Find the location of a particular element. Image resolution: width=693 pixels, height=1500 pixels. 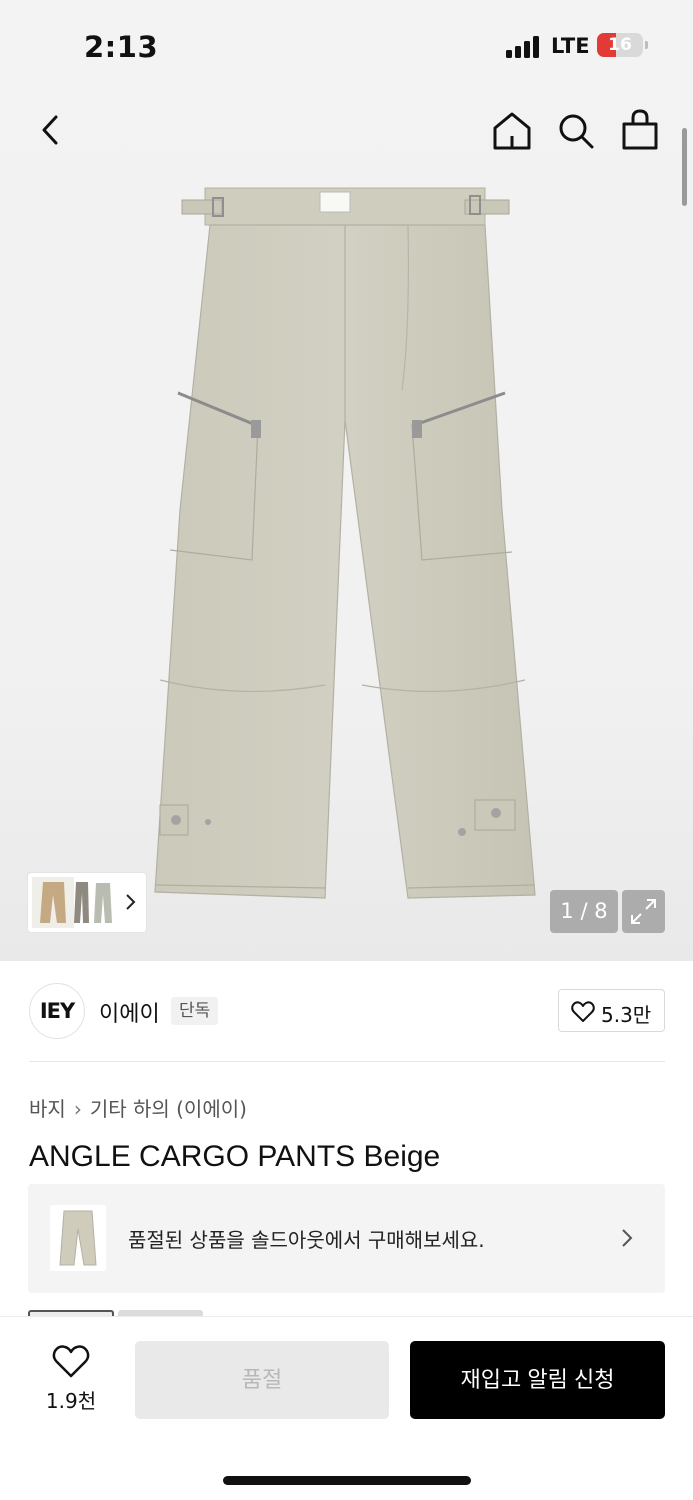

shopping-bag-icon is located at coordinates (640, 129).